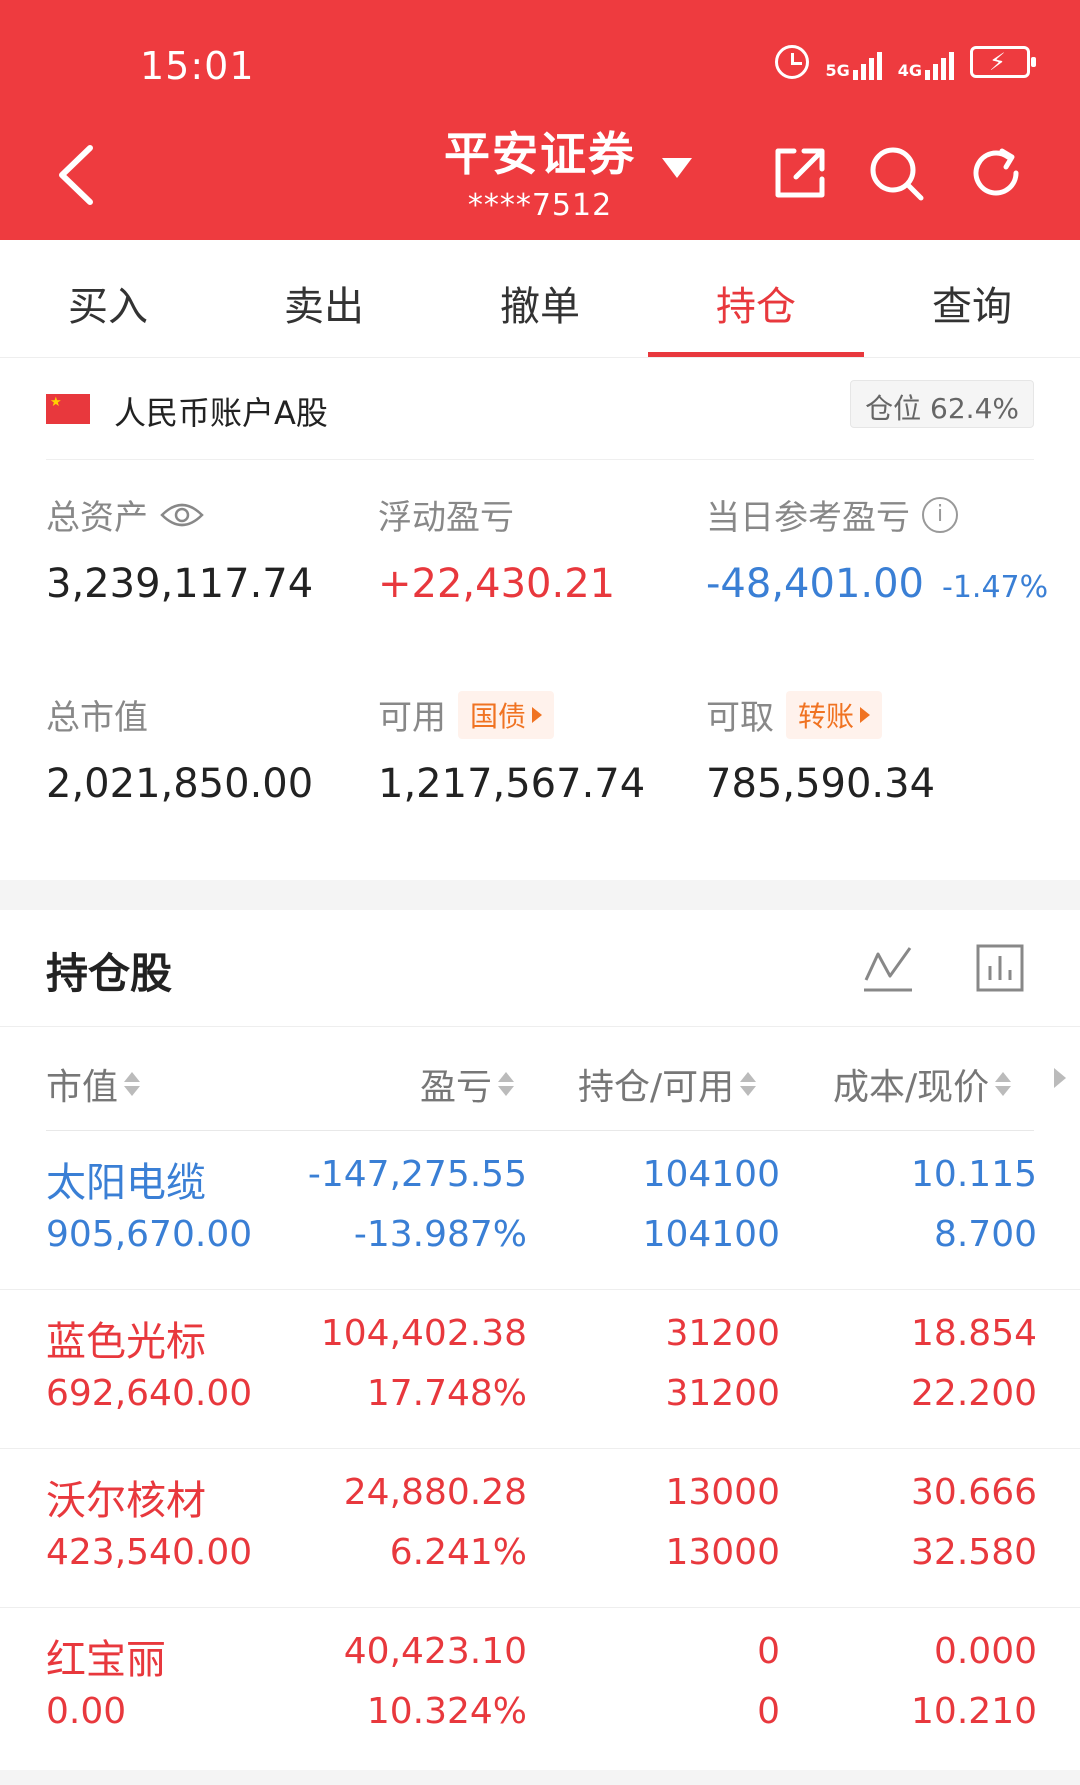 The height and width of the screenshot is (1785, 1080). I want to click on dropdown-caret-icon, so click(677, 168).